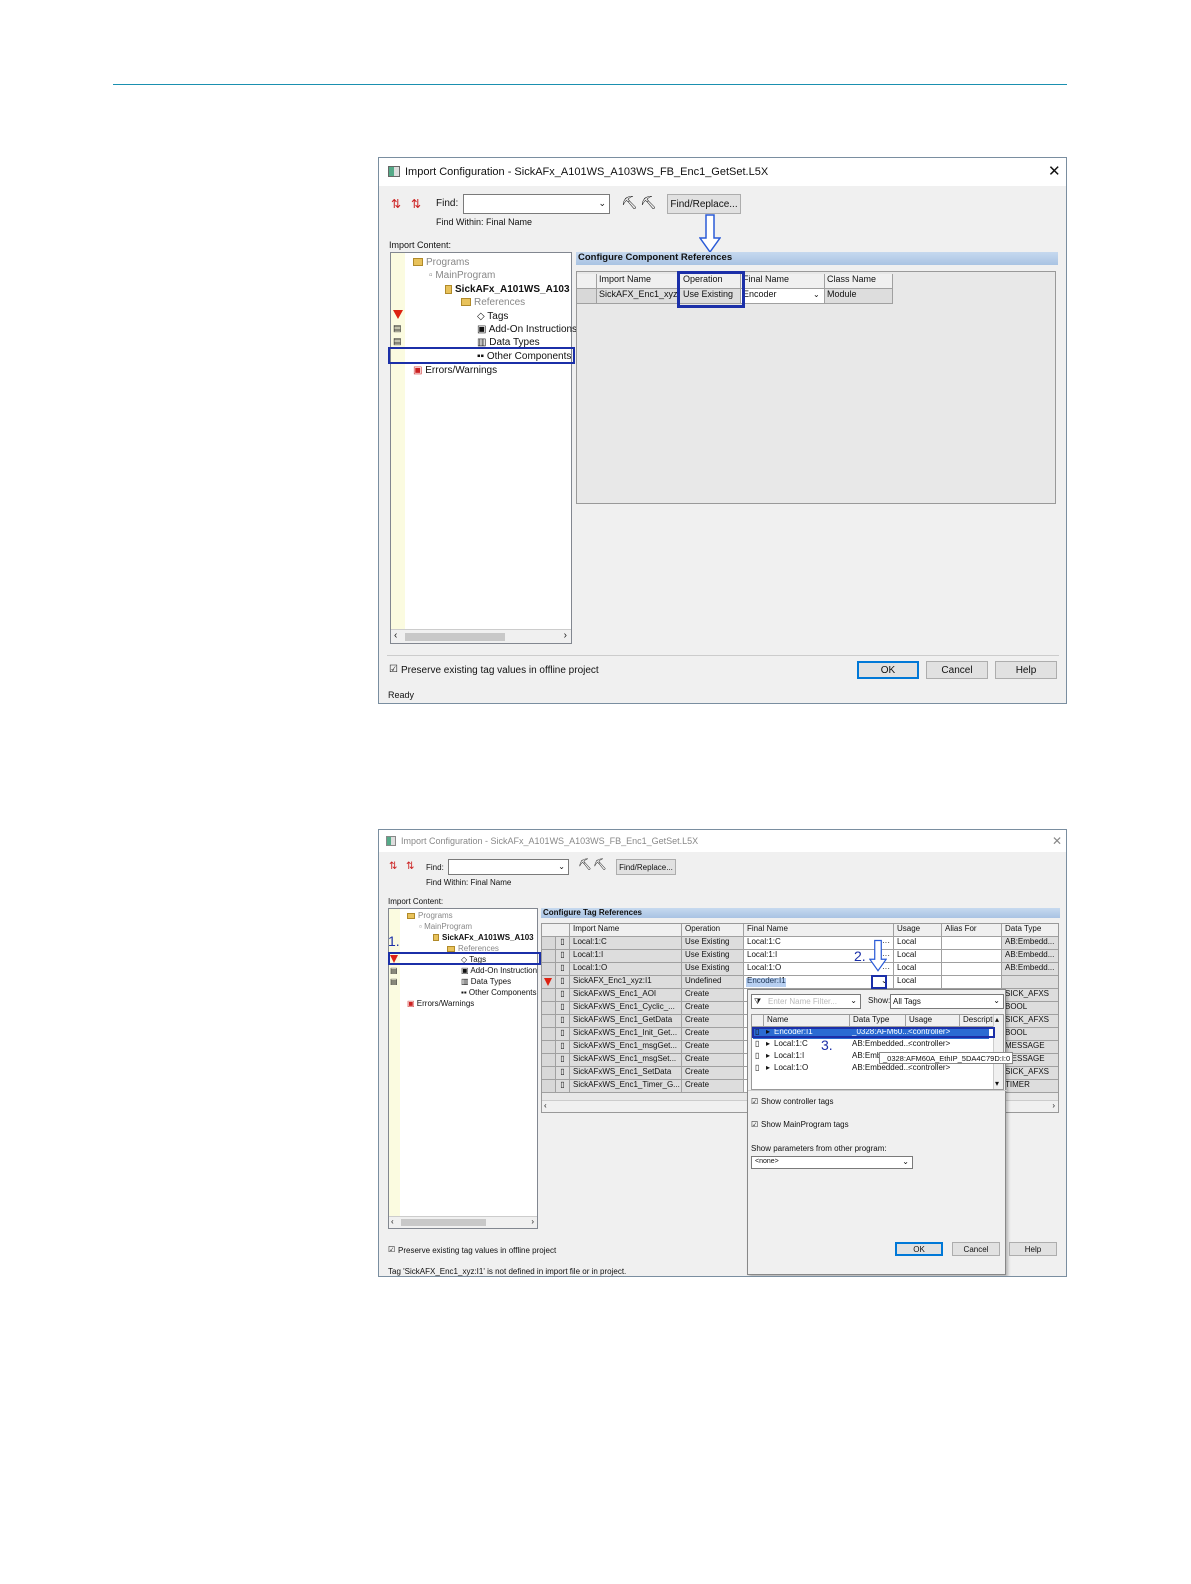 This screenshot has height=1584, width=1191. What do you see at coordinates (972, 930) in the screenshot?
I see `col-header: Alias For` at bounding box center [972, 930].